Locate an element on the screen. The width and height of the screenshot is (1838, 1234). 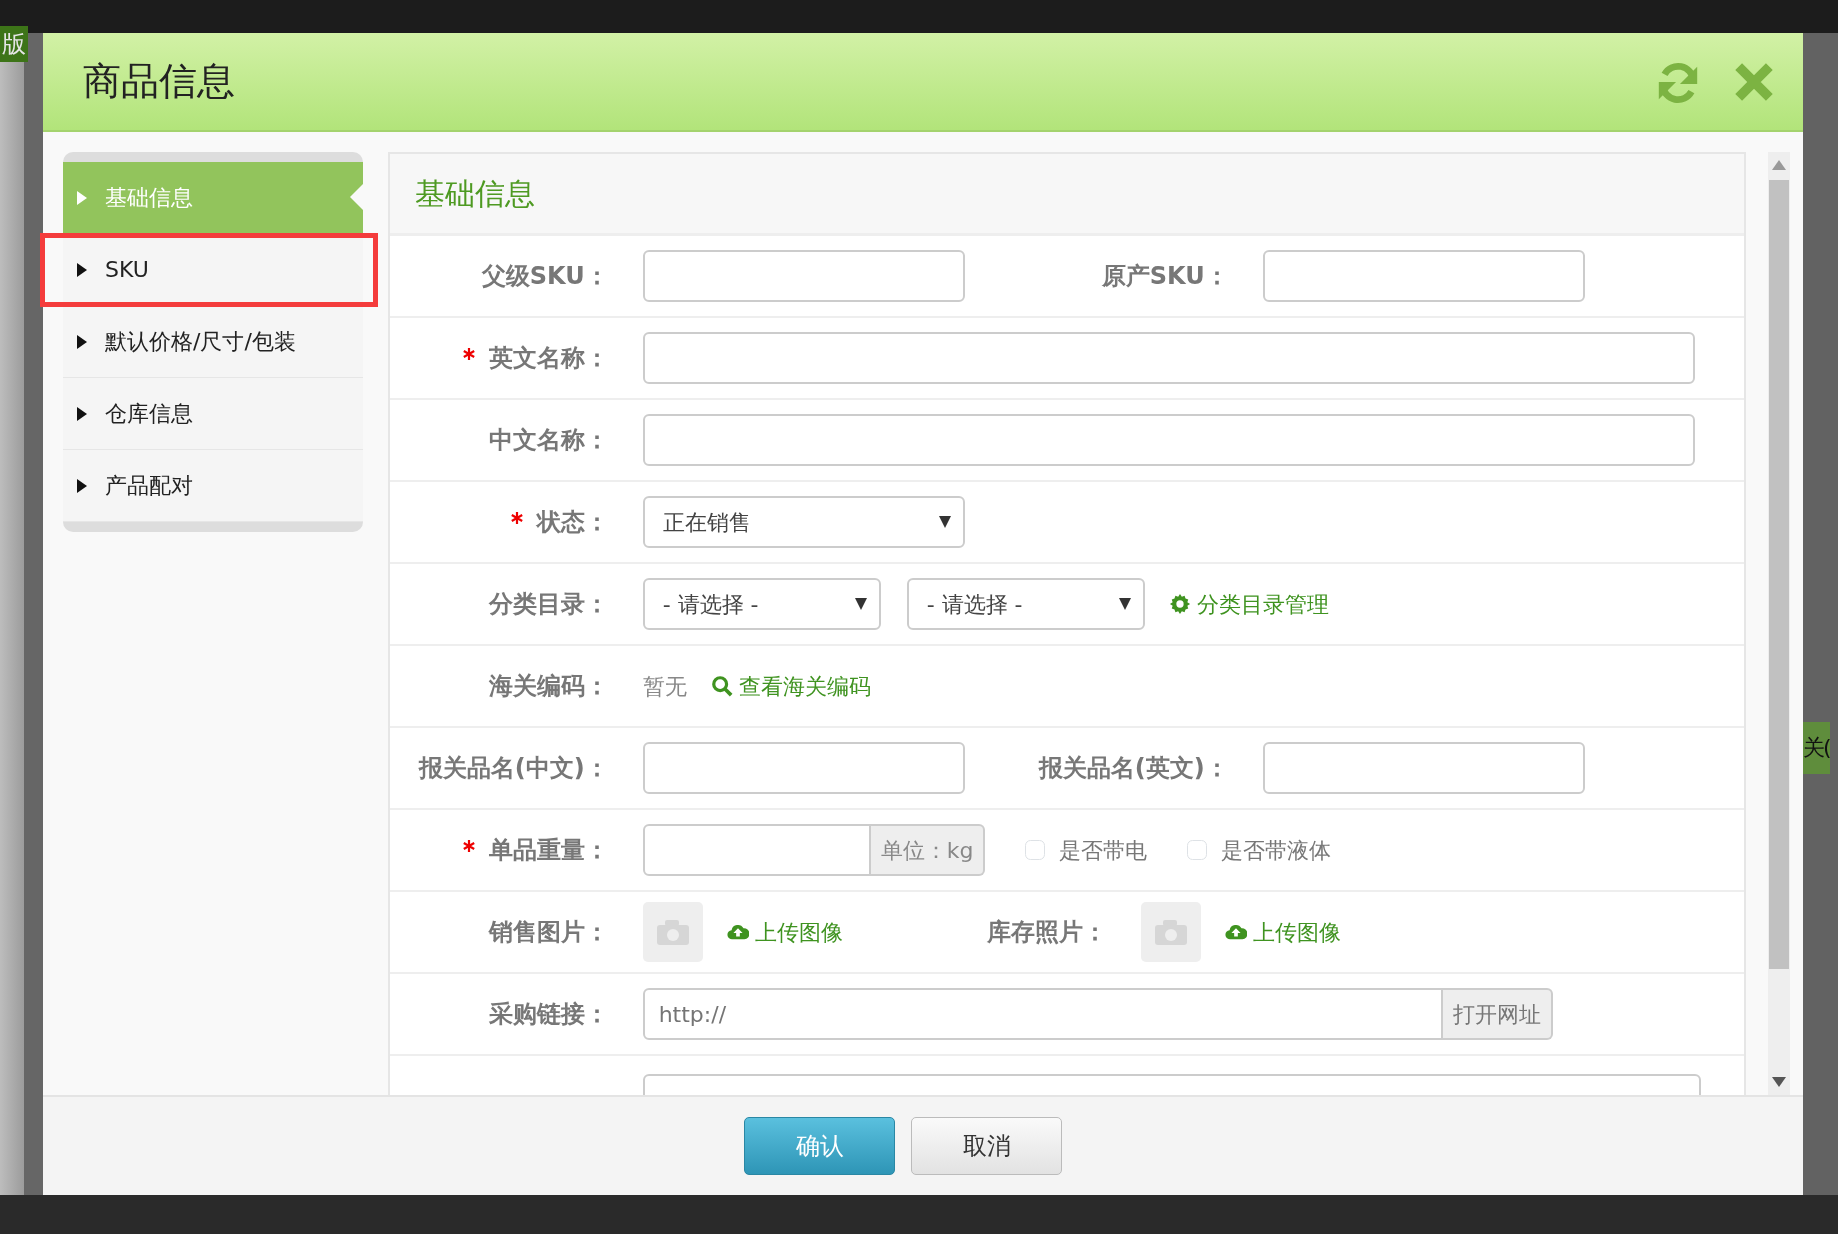
field-value: 暂无 is located at coordinates (664, 686).